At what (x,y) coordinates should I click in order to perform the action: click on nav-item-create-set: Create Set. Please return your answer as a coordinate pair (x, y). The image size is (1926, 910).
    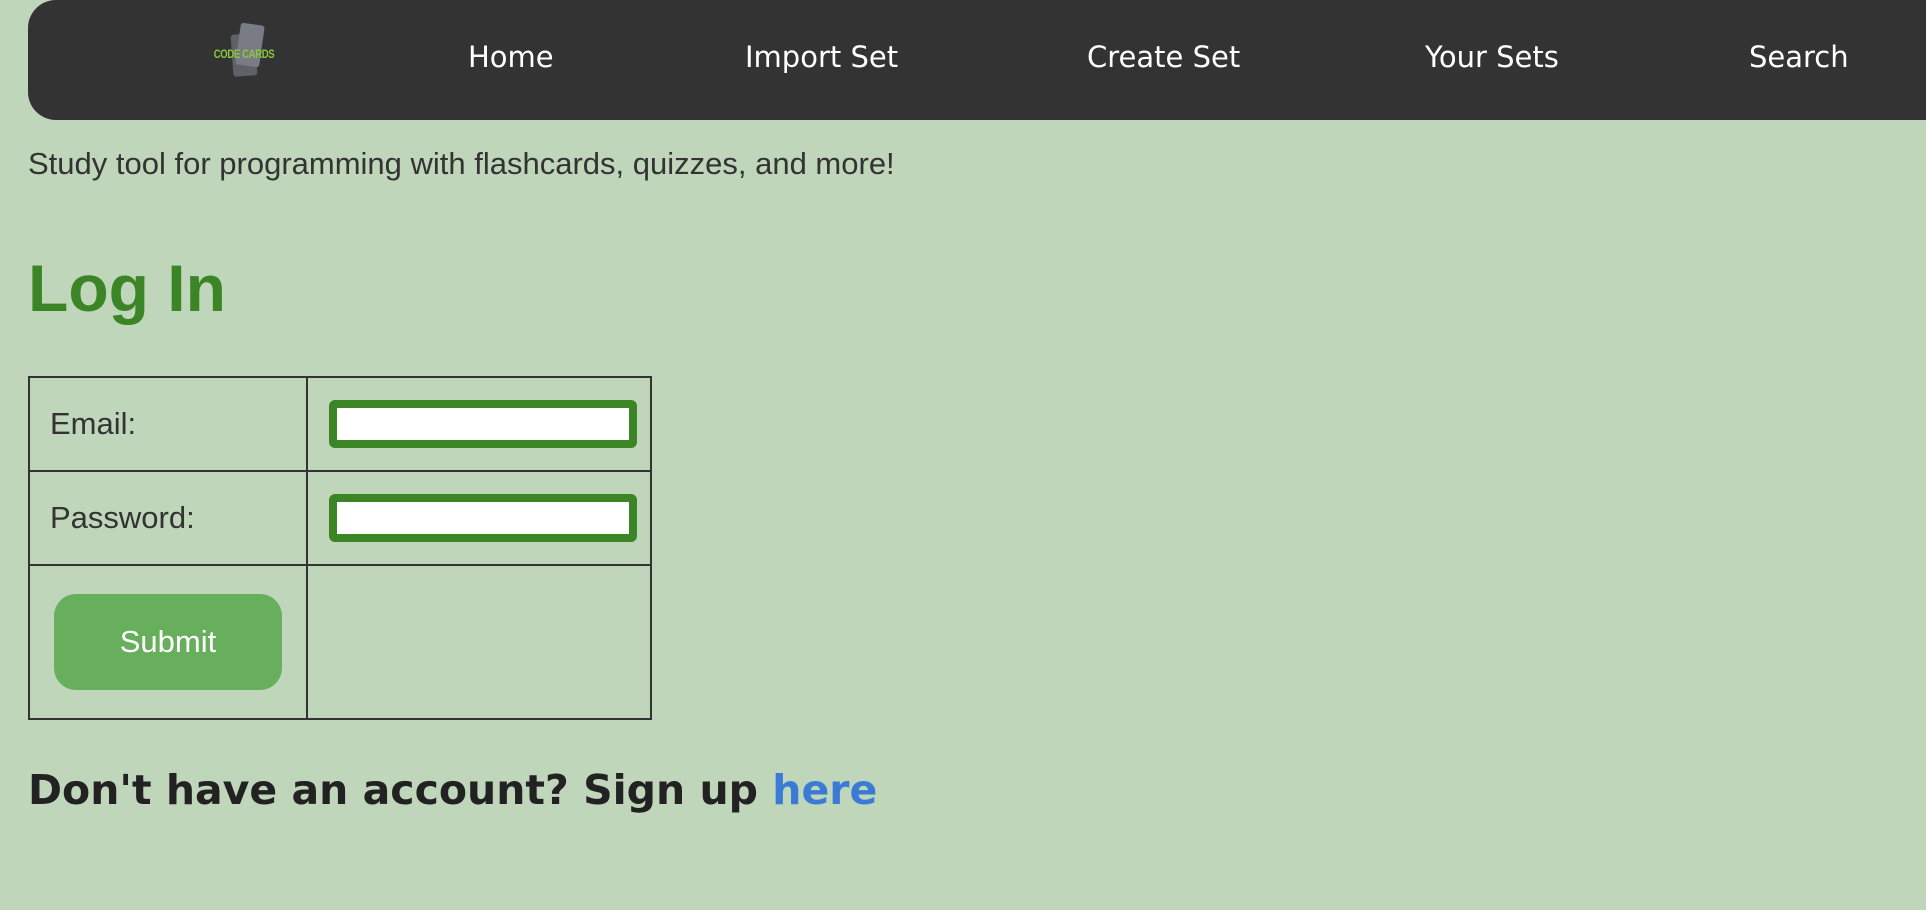
    Looking at the image, I should click on (1163, 57).